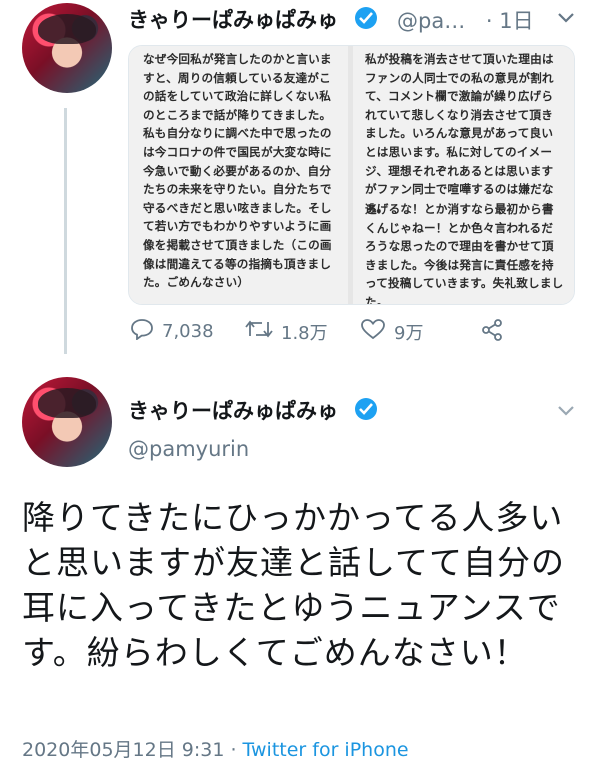 The width and height of the screenshot is (594, 769). What do you see at coordinates (373, 331) in the screenshot?
I see `like-icon` at bounding box center [373, 331].